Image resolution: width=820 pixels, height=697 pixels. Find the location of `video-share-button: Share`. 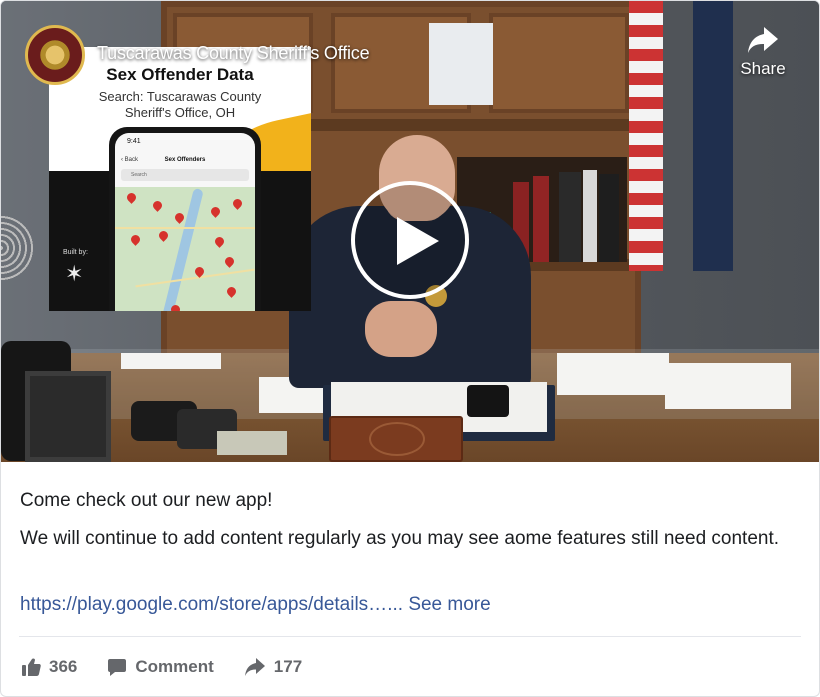

video-share-button: Share is located at coordinates (763, 52).